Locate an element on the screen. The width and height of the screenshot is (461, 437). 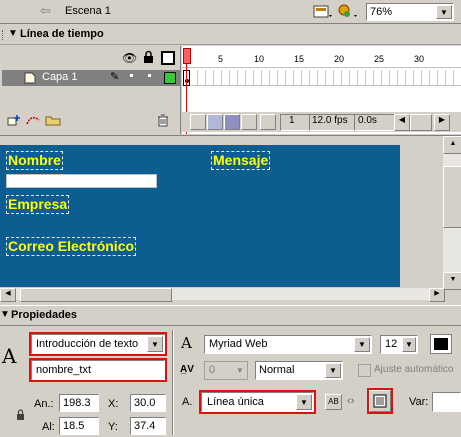
layer-name: Capa 1 is located at coordinates (59, 77).